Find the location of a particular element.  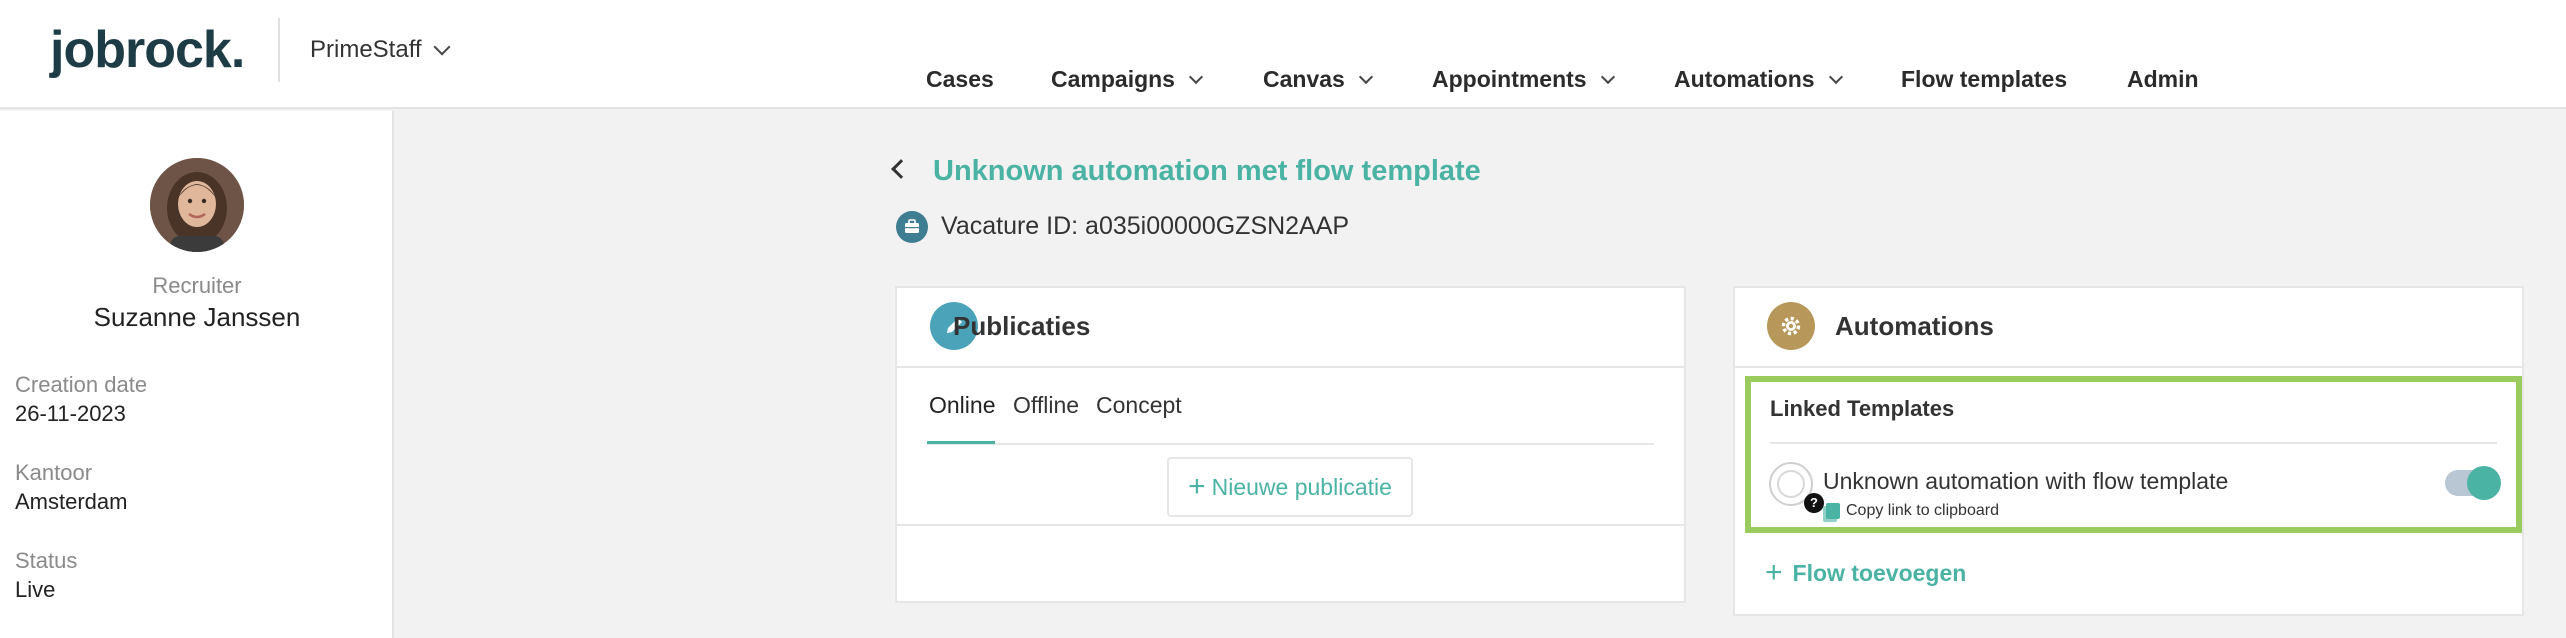

avatar is located at coordinates (197, 205).